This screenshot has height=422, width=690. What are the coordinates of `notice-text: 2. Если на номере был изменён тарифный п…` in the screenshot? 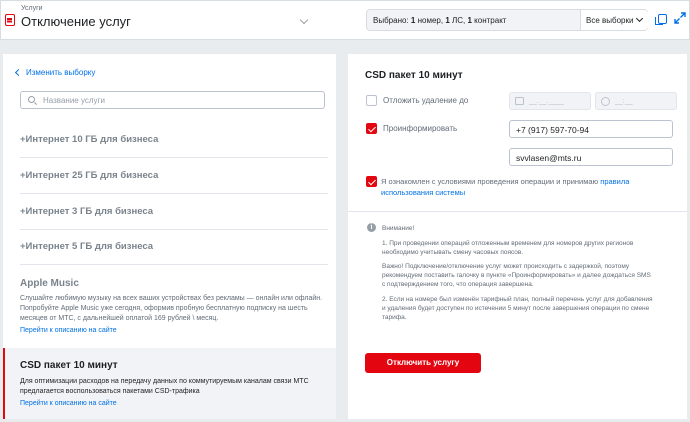 It's located at (517, 299).